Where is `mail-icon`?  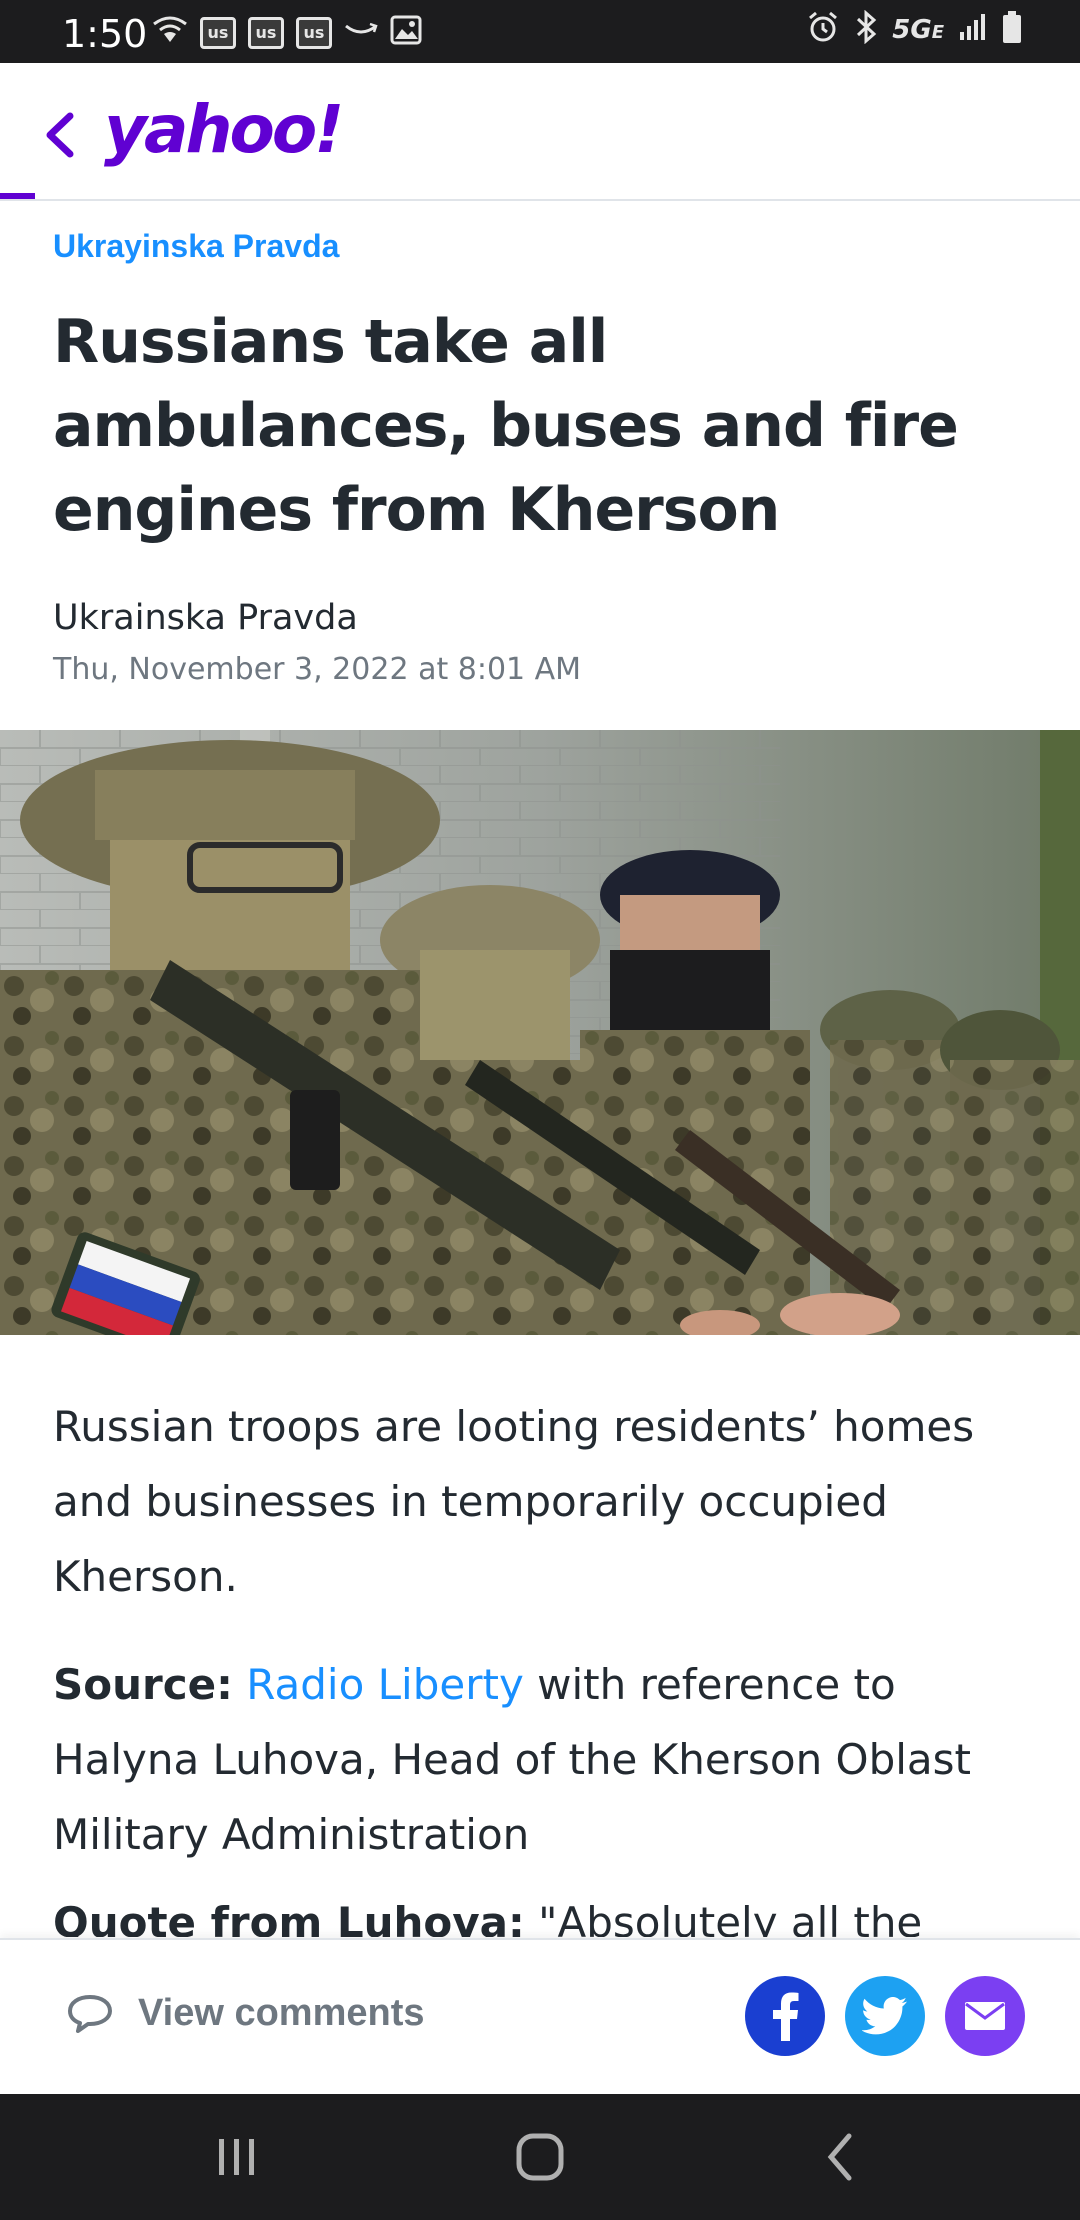 mail-icon is located at coordinates (985, 2016).